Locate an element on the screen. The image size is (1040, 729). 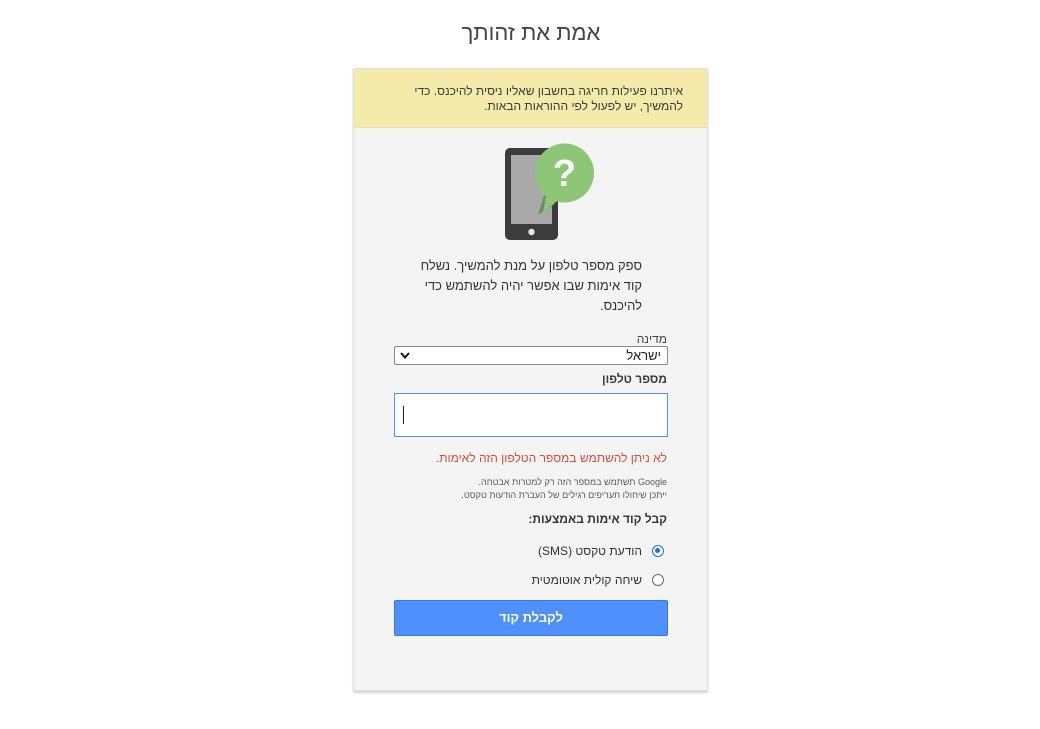
page-title: אמת את זהותך is located at coordinates (531, 32).